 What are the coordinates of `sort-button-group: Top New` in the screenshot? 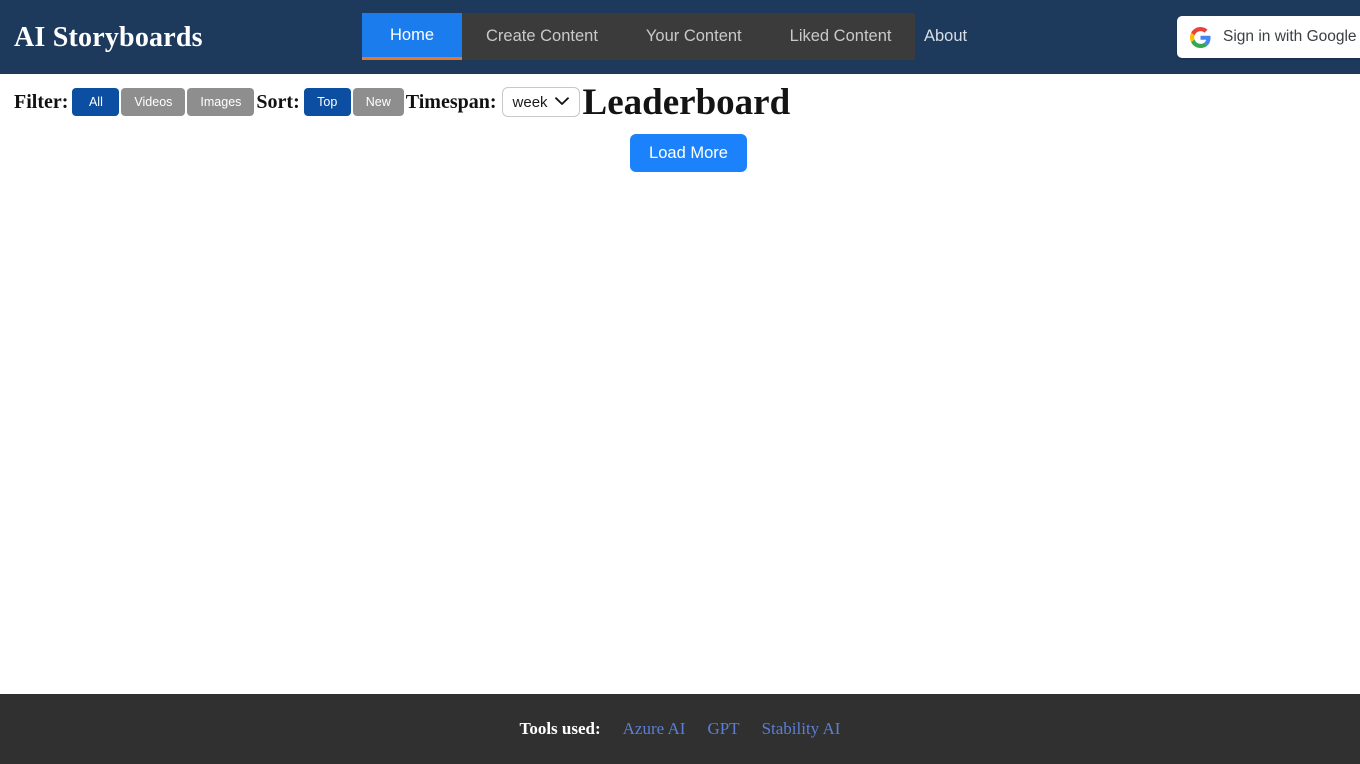 It's located at (354, 102).